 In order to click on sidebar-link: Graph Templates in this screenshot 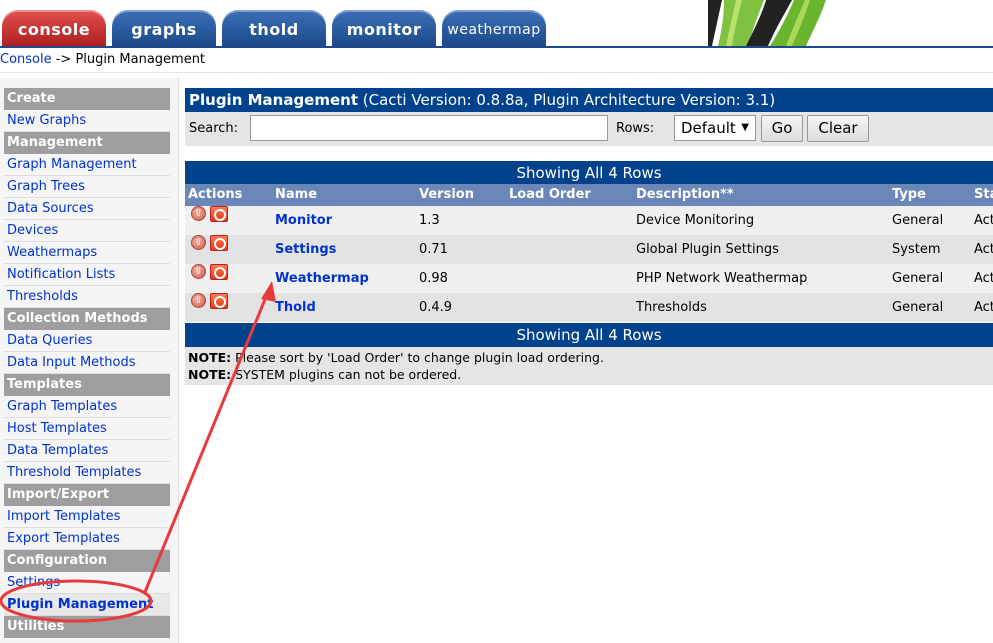, I will do `click(62, 406)`.